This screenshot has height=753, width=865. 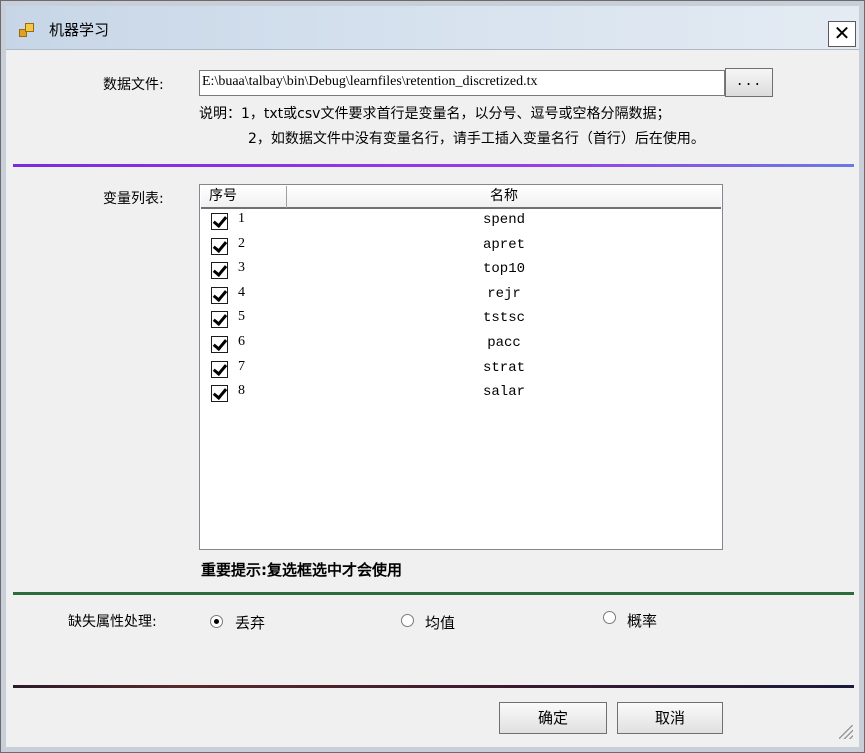 What do you see at coordinates (503, 220) in the screenshot?
I see `row-name: spend` at bounding box center [503, 220].